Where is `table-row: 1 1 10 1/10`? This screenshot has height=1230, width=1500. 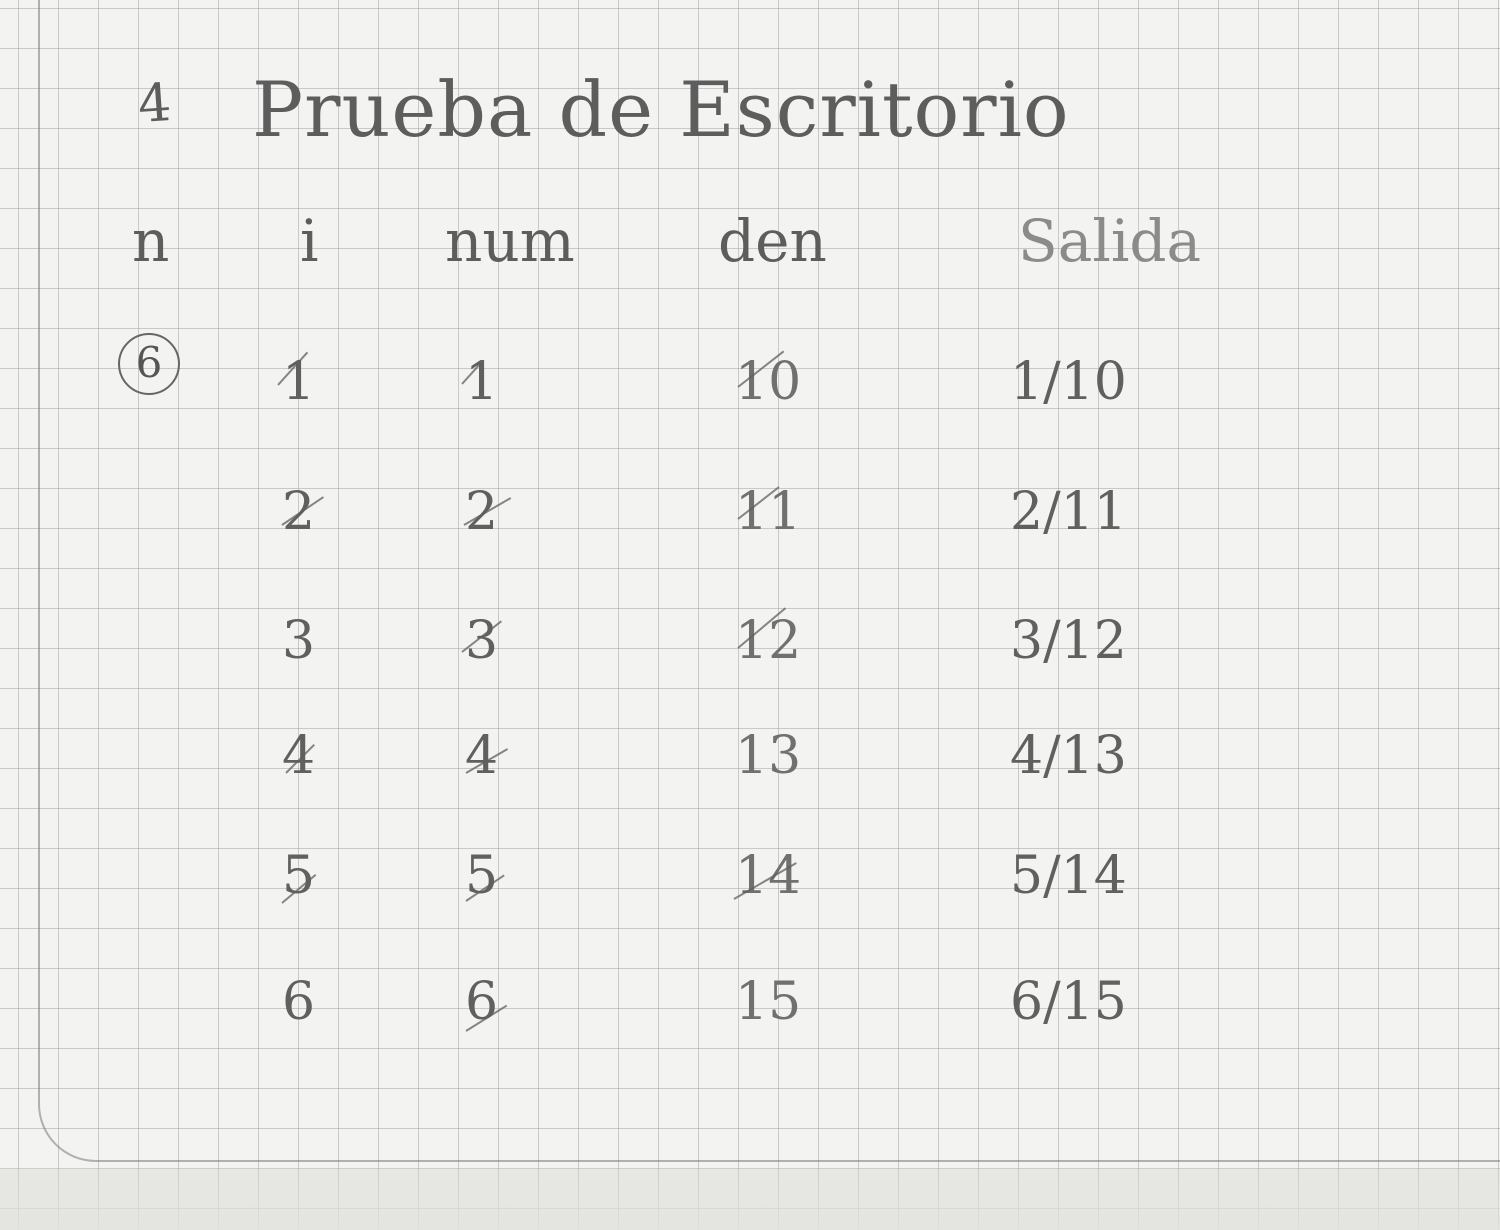
table-row: 1 1 10 1/10 is located at coordinates (750, 398).